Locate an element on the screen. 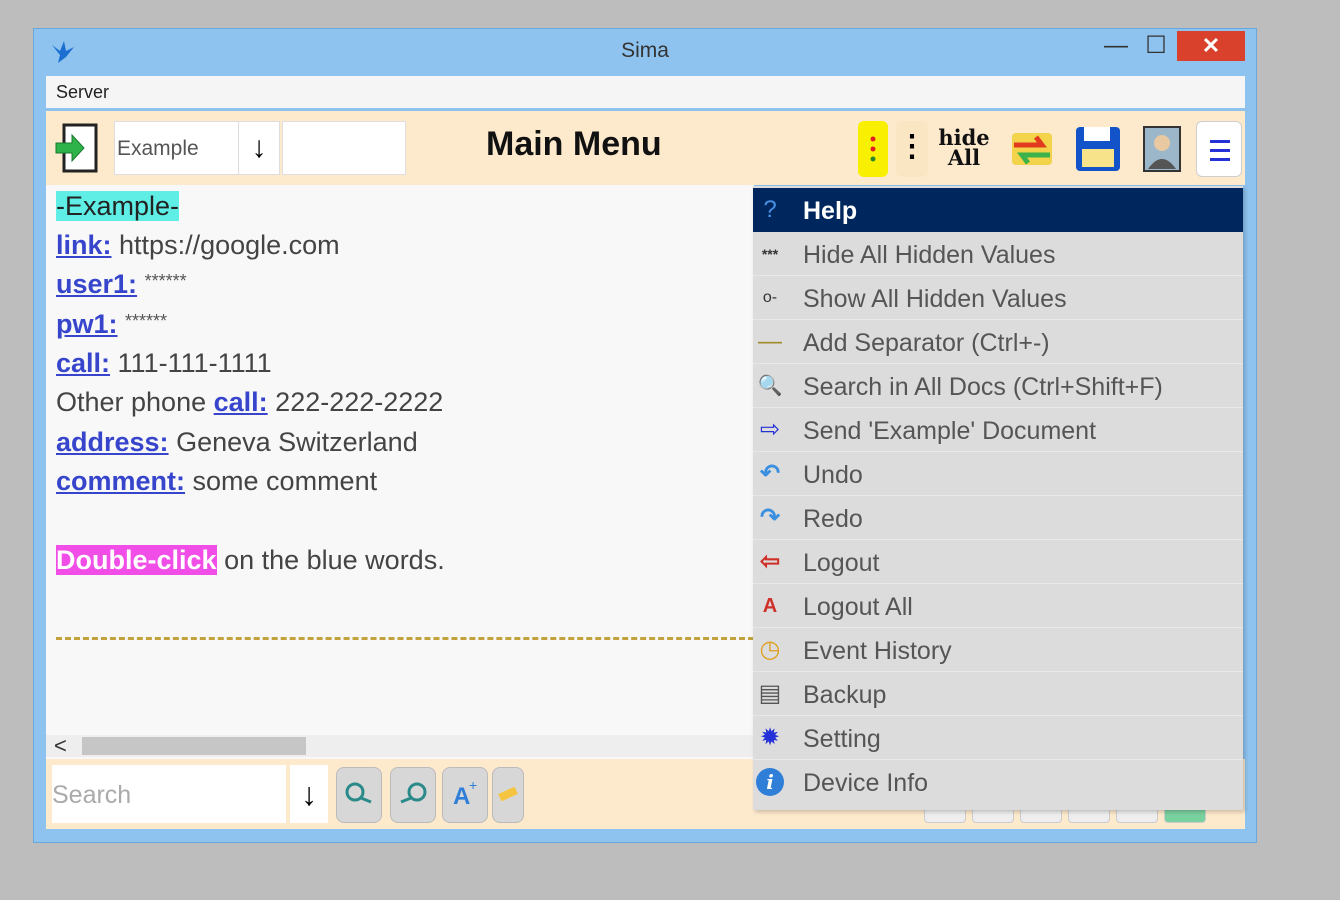  undo-icon: ↶ is located at coordinates (770, 473).